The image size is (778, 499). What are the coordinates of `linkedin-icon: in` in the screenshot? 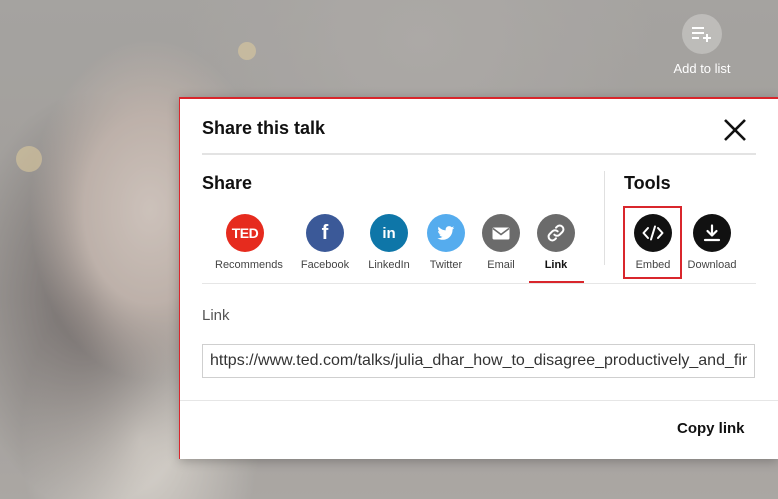 It's located at (389, 233).